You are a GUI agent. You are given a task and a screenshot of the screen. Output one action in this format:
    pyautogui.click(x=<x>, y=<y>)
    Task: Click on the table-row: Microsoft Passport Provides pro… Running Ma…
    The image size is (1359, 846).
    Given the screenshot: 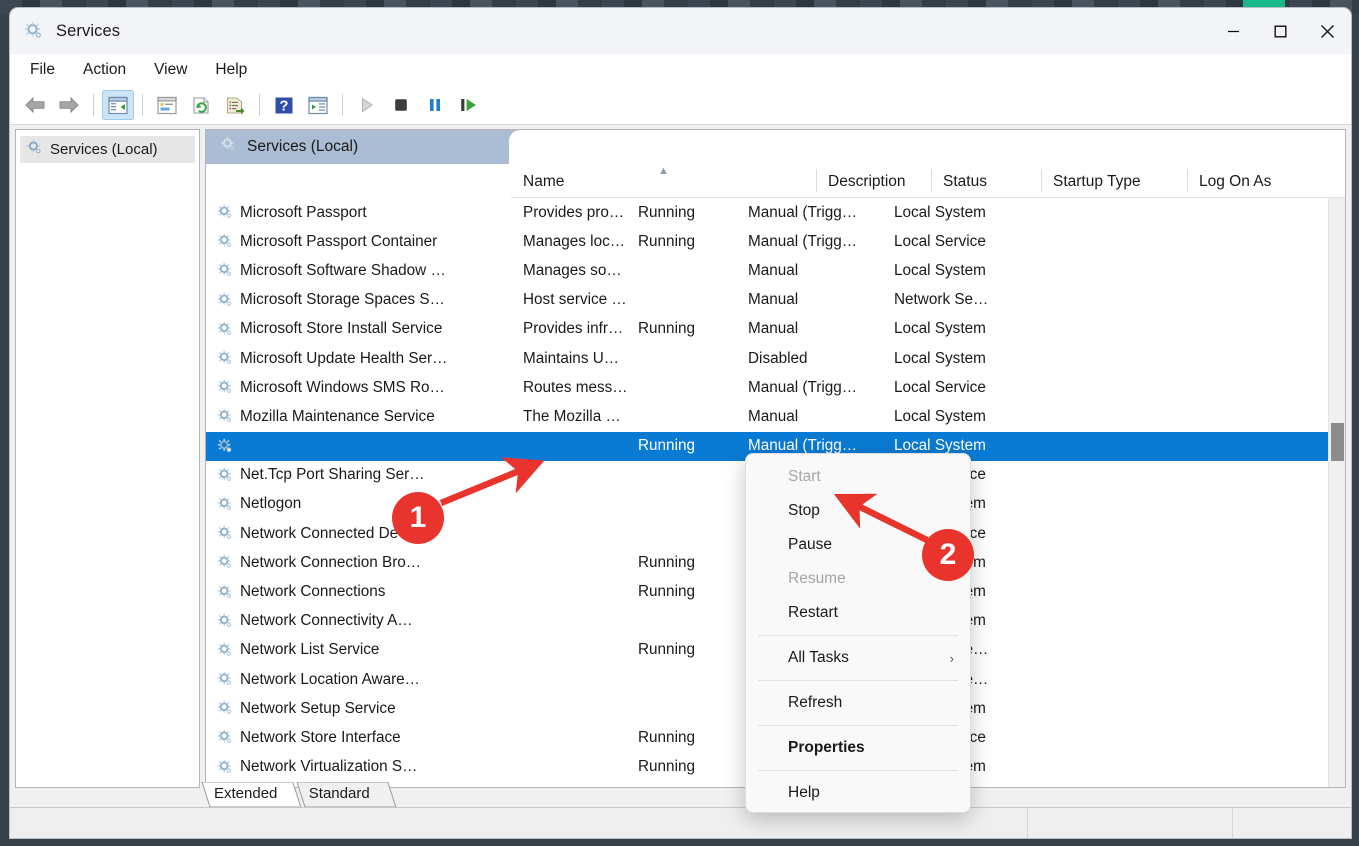 What is the action you would take?
    pyautogui.click(x=768, y=212)
    